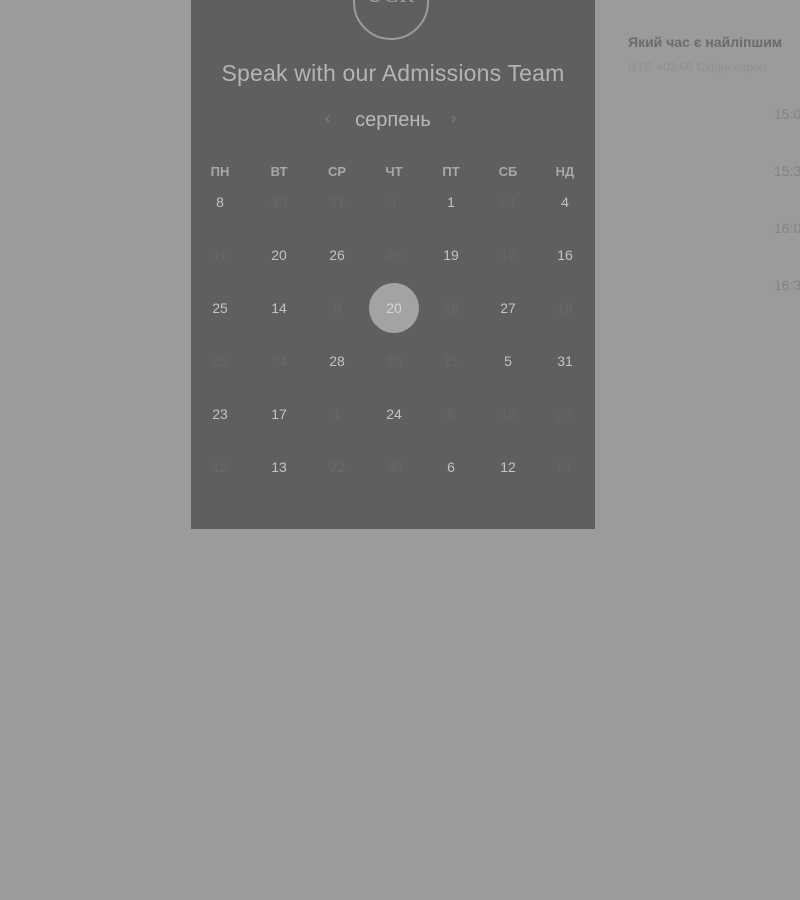 Image resolution: width=800 pixels, height=900 pixels. What do you see at coordinates (787, 228) in the screenshot?
I see `time-slot: 16:0` at bounding box center [787, 228].